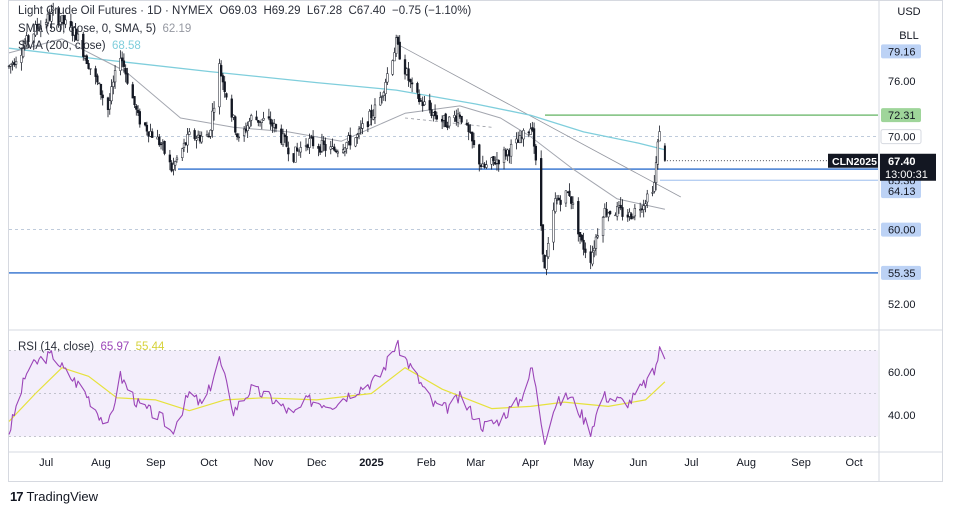 Image resolution: width=963 pixels, height=515 pixels. I want to click on price-level-label: 64.13, so click(902, 192).